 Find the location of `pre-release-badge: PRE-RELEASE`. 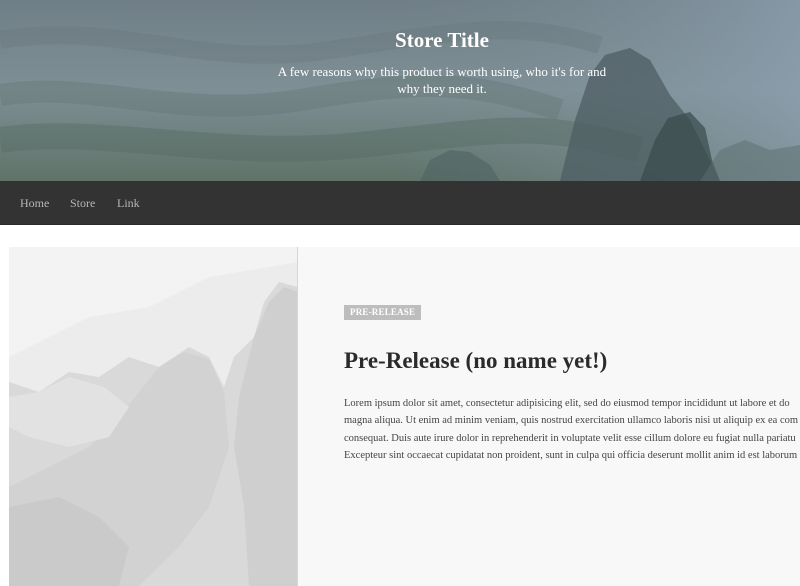

pre-release-badge: PRE-RELEASE is located at coordinates (383, 312).